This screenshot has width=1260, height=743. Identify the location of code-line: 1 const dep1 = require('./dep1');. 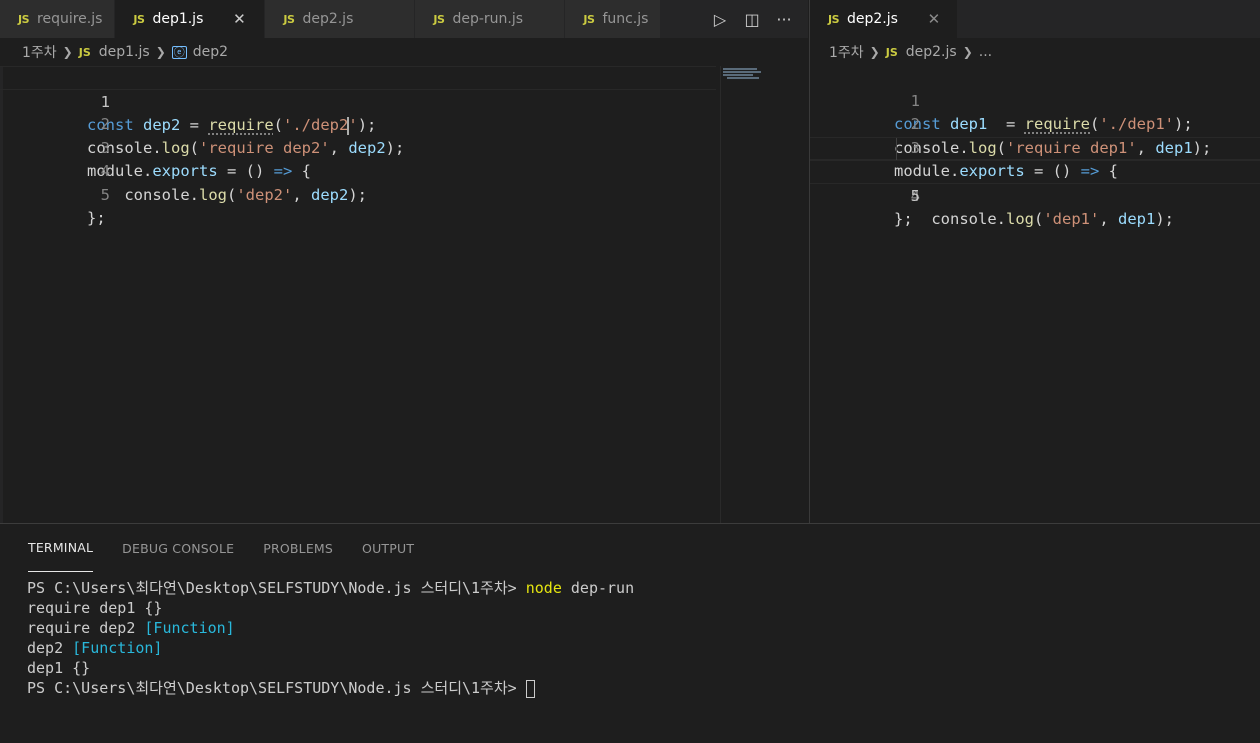
(1035, 100).